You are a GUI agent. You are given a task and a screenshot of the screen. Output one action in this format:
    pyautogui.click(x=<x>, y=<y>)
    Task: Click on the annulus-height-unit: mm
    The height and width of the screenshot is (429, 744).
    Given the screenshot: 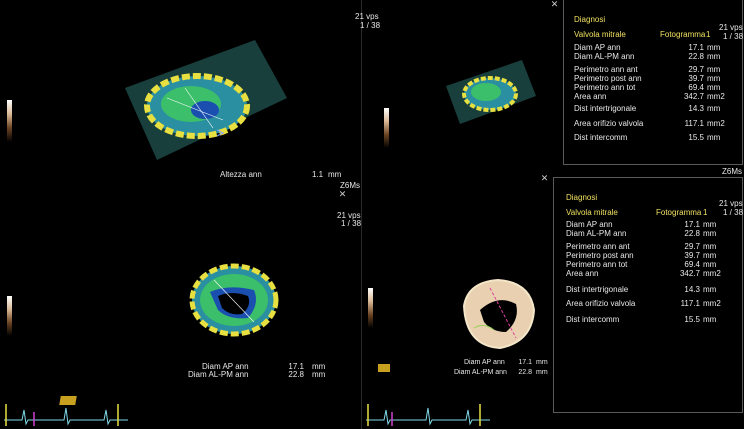 What is the action you would take?
    pyautogui.click(x=335, y=174)
    